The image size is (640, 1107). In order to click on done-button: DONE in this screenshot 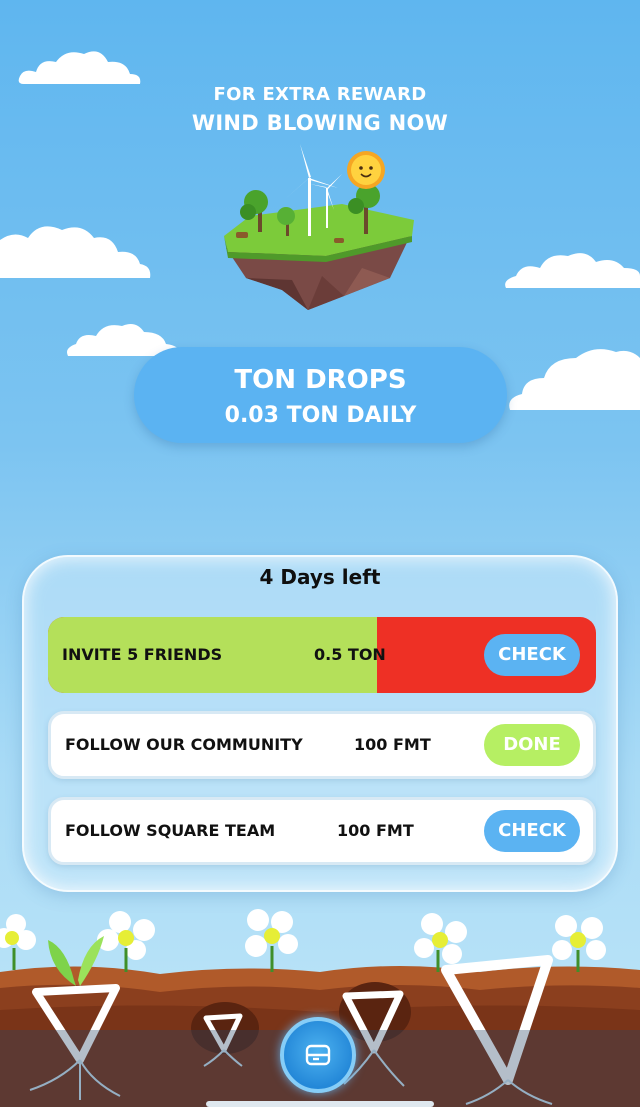, I will do `click(532, 745)`.